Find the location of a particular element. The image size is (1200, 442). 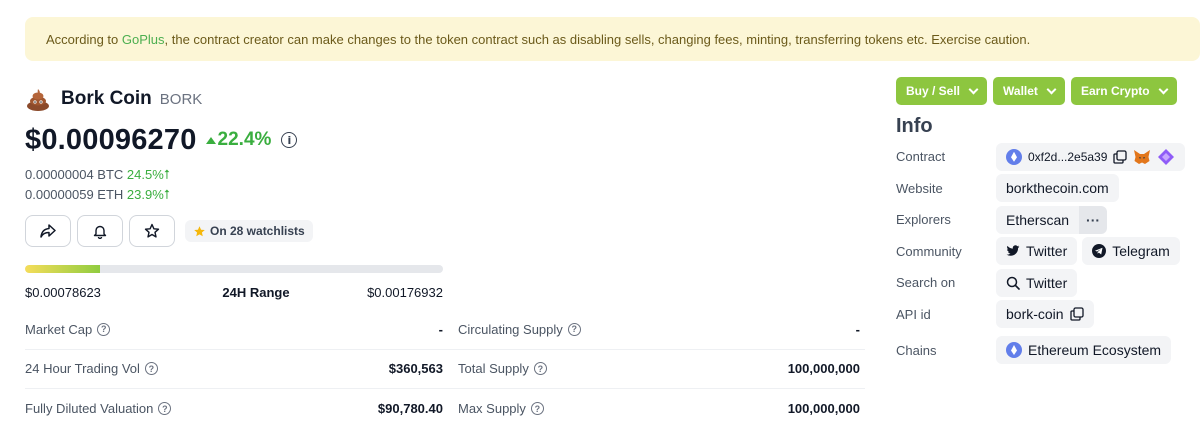

trade-buttons: Buy / Sell Wallet Earn Crypto is located at coordinates (1048, 91).